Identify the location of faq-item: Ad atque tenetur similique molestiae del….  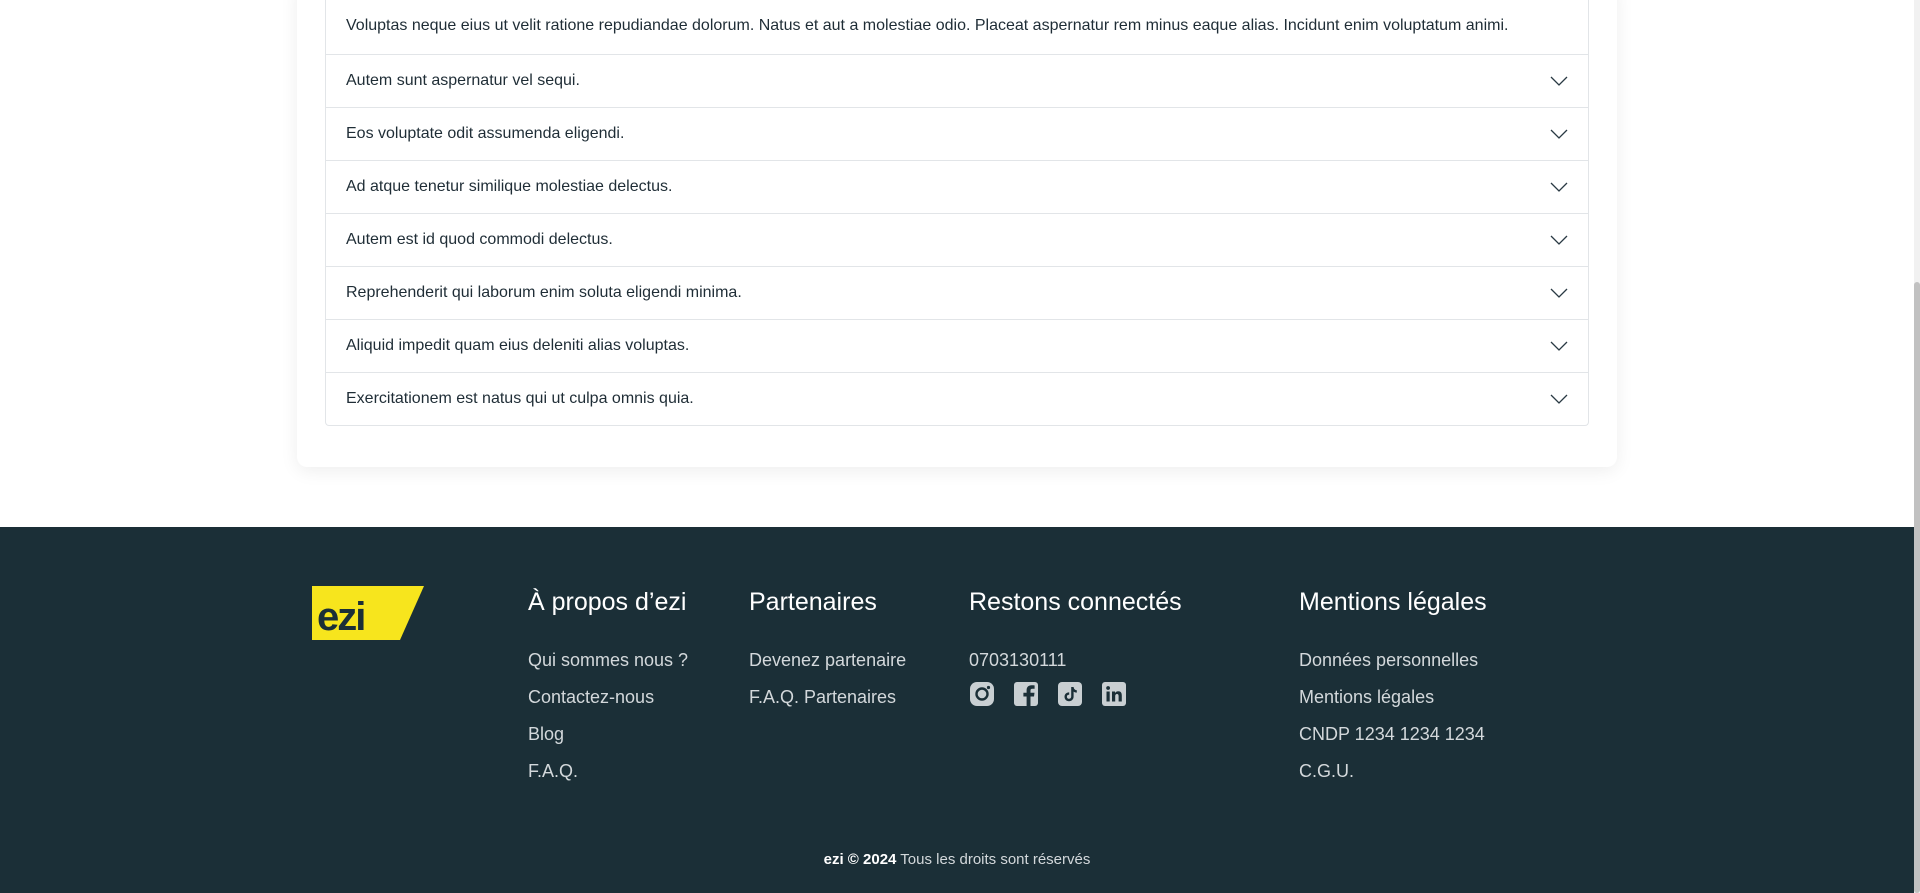
(957, 187).